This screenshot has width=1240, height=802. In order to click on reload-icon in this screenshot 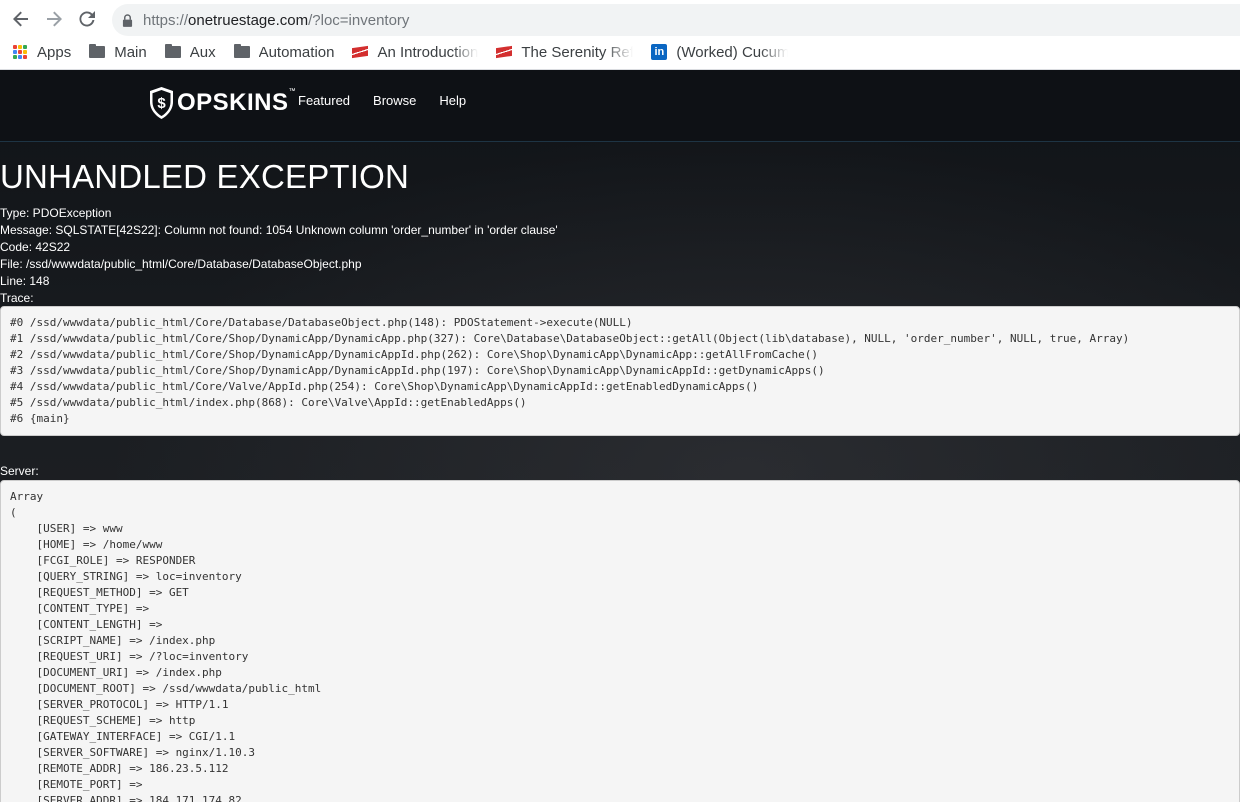, I will do `click(87, 19)`.